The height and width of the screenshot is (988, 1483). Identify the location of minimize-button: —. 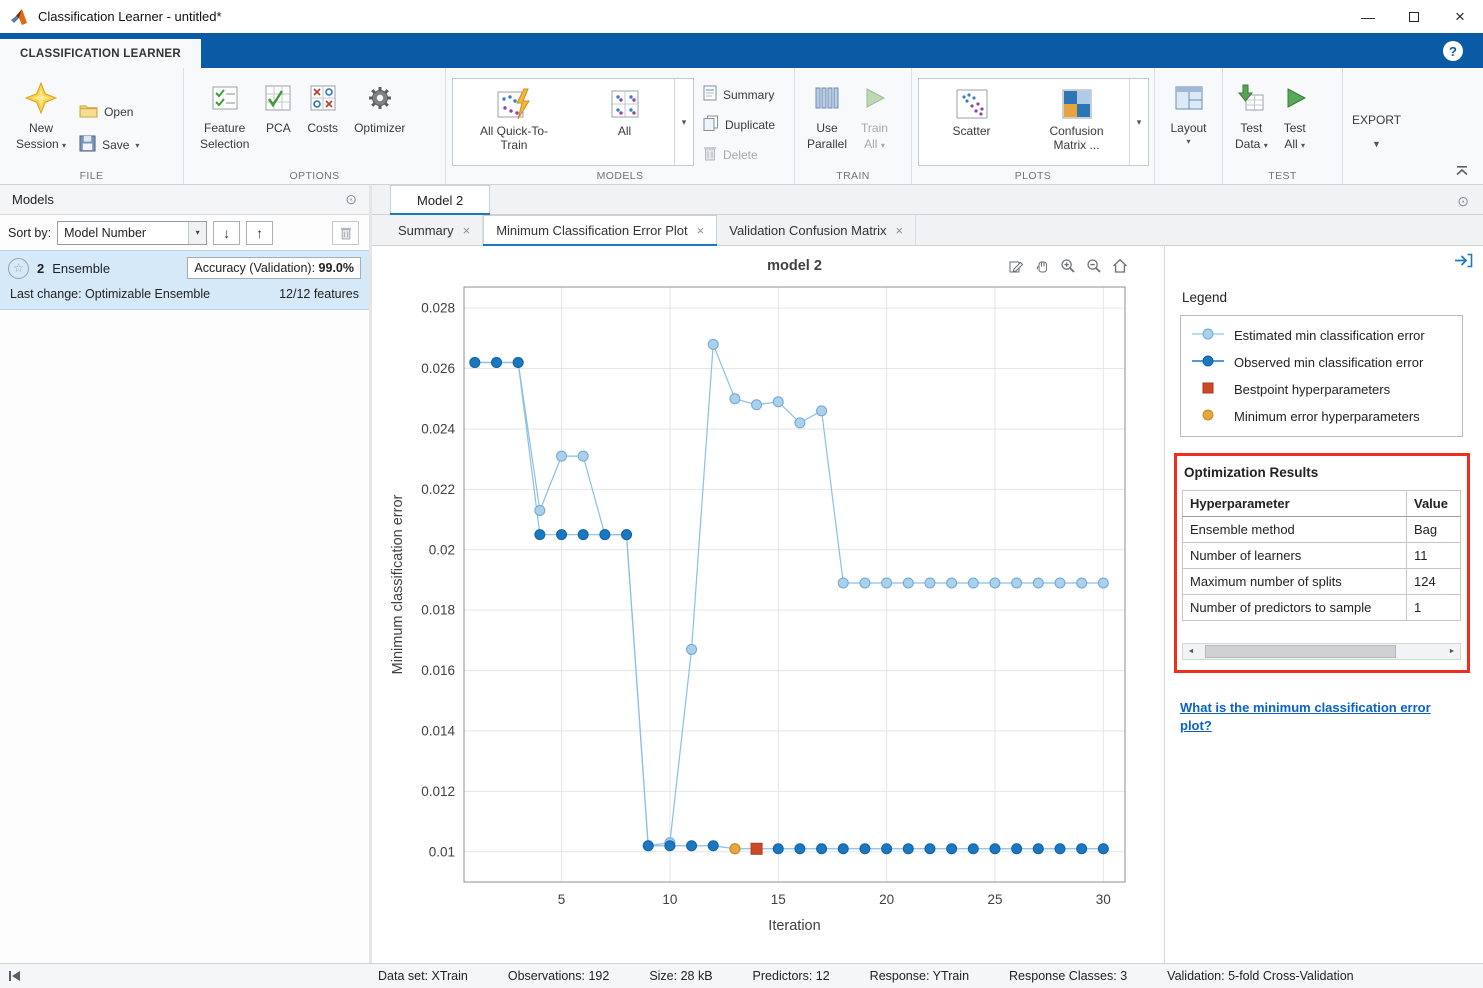
(1368, 16).